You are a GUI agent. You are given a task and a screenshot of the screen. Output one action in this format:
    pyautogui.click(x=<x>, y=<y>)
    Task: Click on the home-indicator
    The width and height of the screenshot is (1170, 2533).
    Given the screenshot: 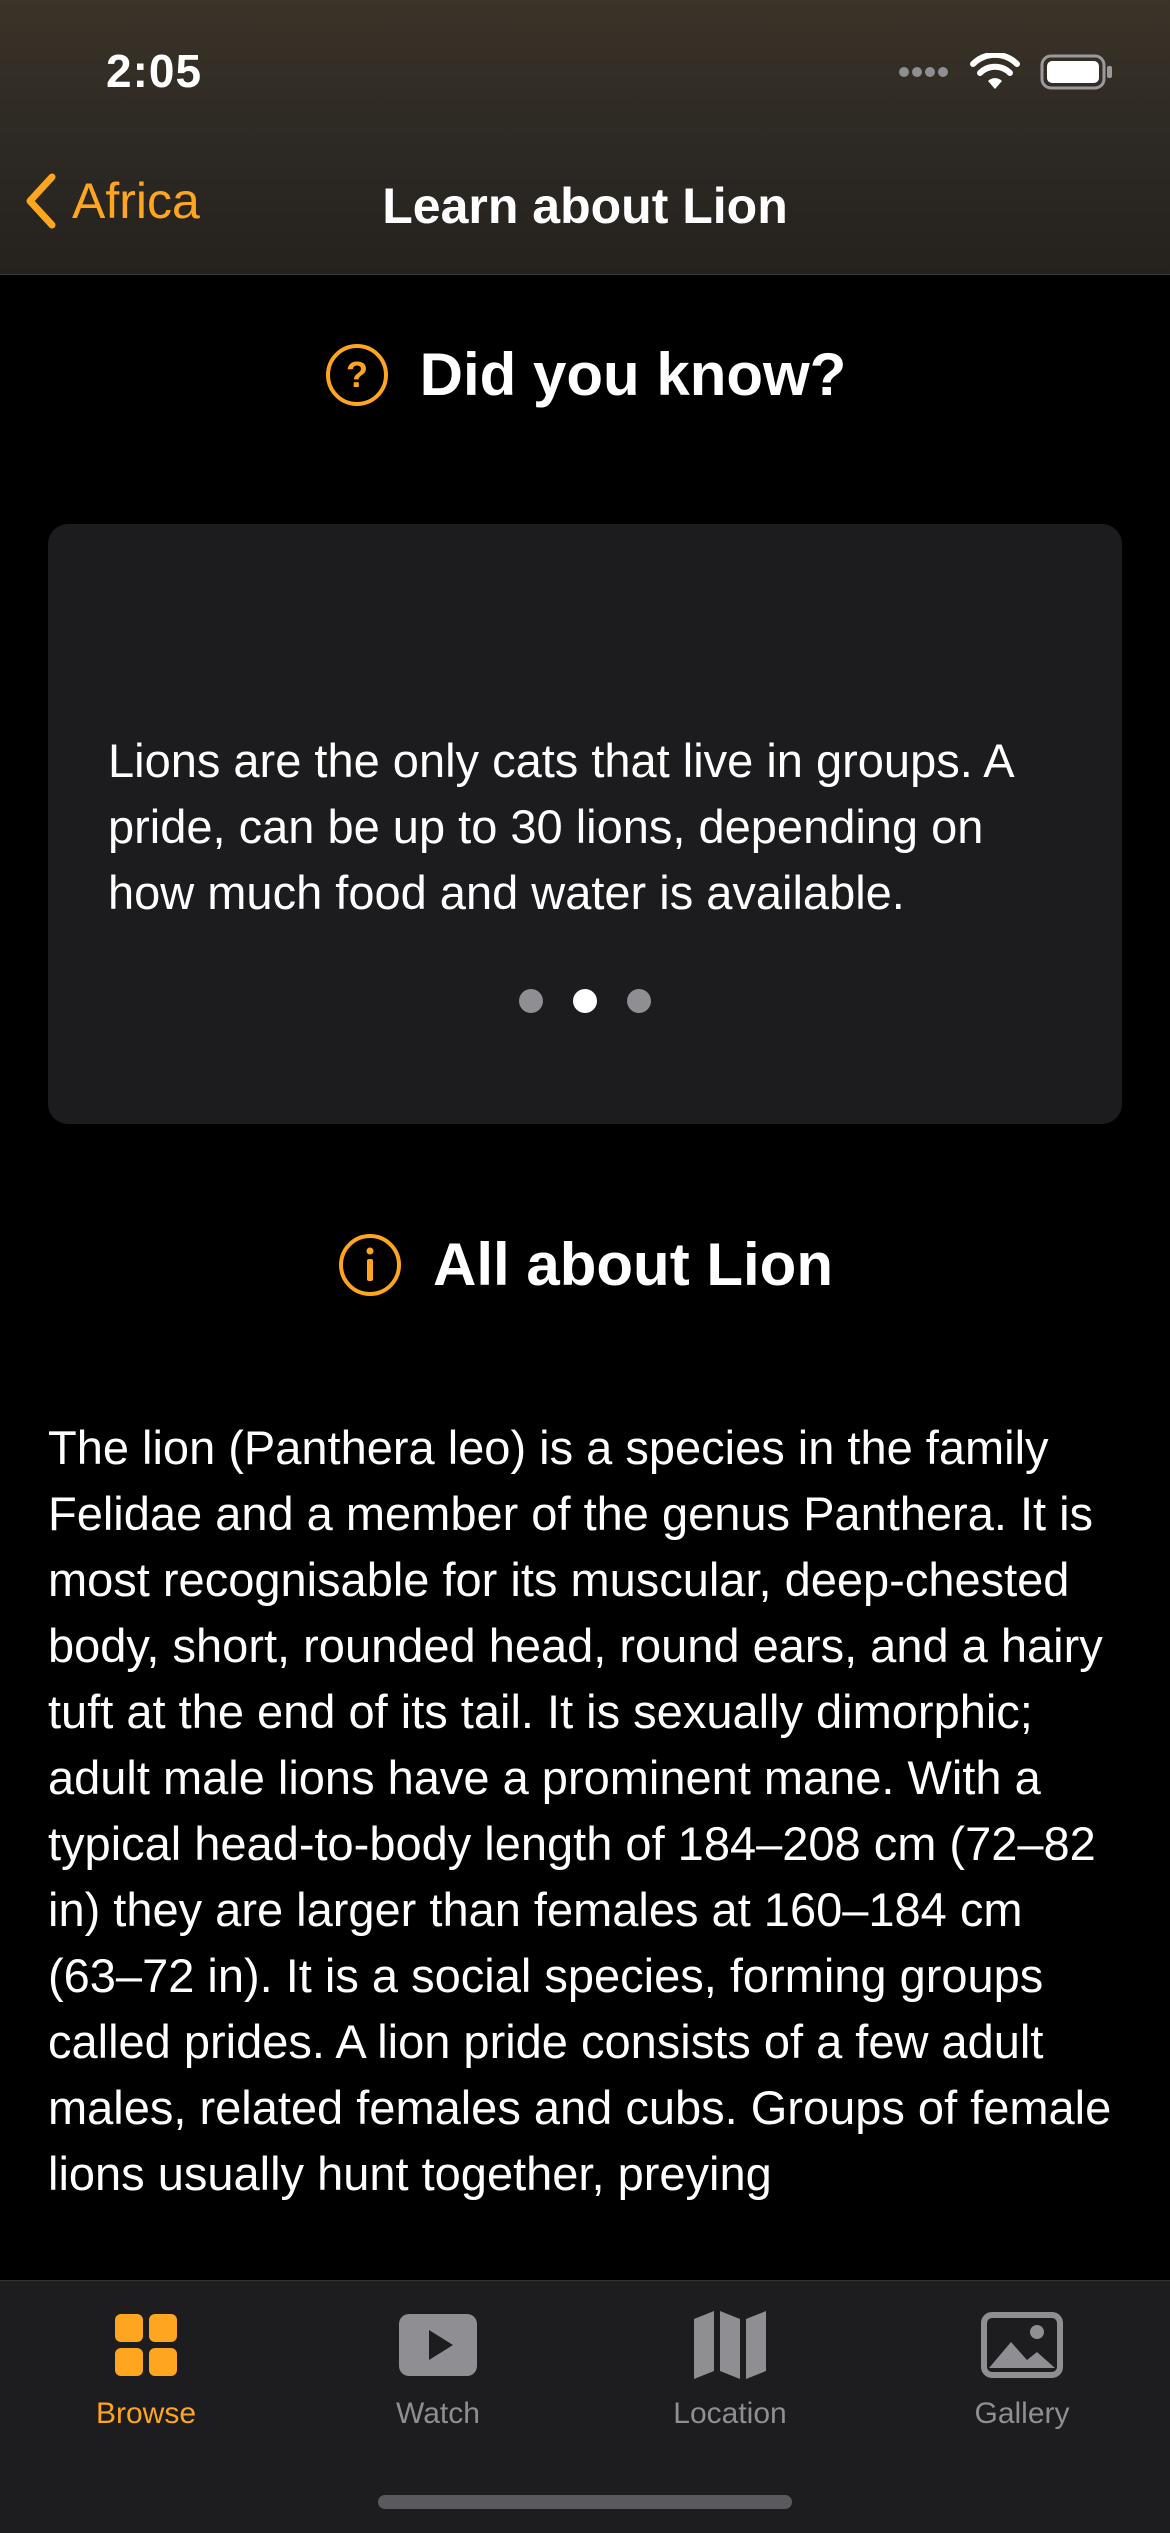 What is the action you would take?
    pyautogui.click(x=585, y=2502)
    